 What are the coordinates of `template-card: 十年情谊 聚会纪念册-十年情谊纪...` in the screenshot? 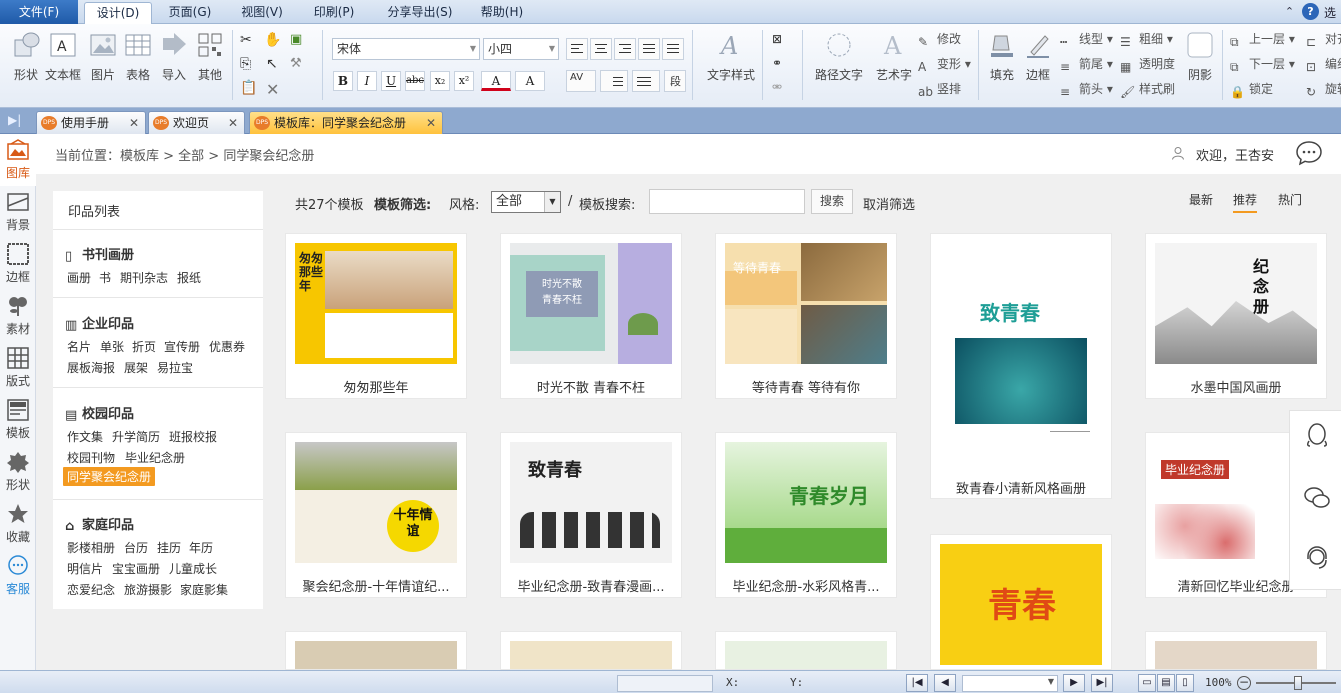 It's located at (376, 515).